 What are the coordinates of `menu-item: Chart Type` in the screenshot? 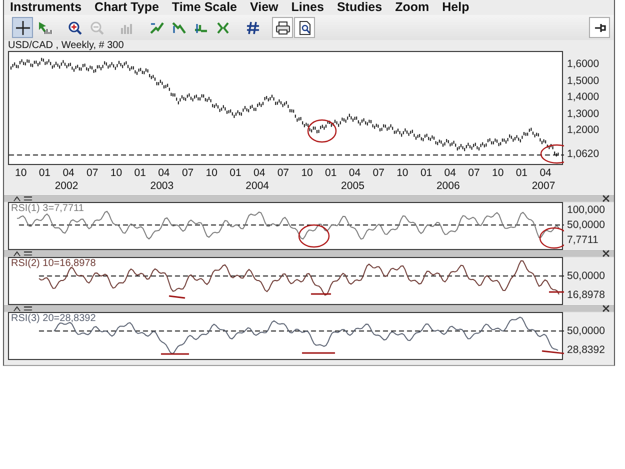 It's located at (127, 7).